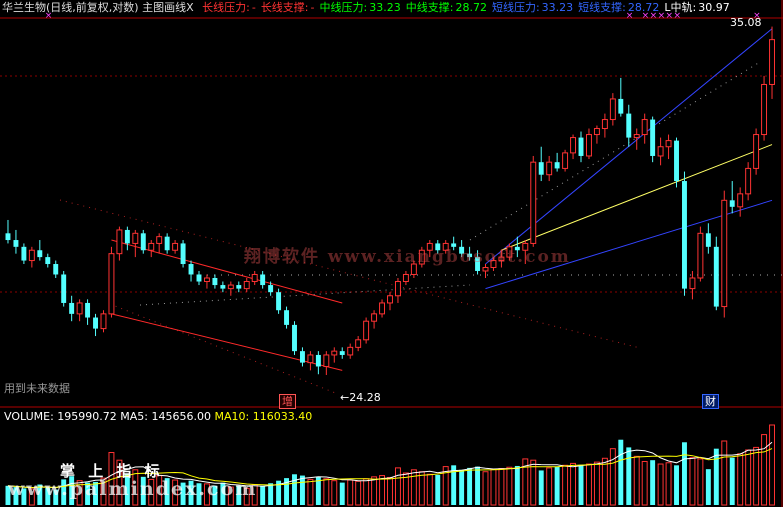  I want to click on ma5-label: MA5:, so click(134, 416).